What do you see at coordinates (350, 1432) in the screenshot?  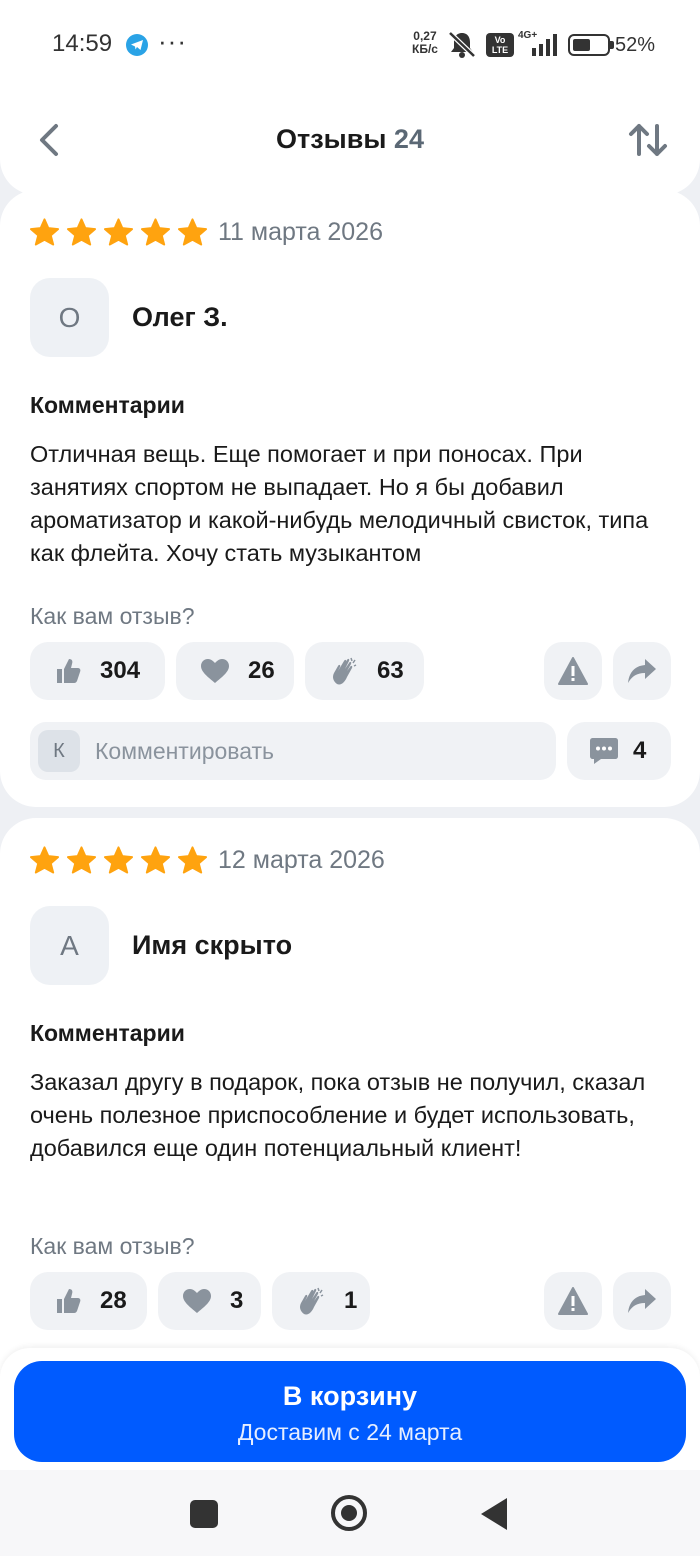 I see `delivery-date: Доставим с 24 марта` at bounding box center [350, 1432].